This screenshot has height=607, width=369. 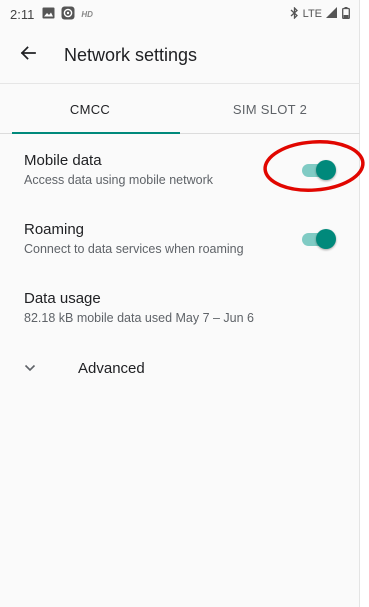 I want to click on mobile-data-summary: Access data using mobile network, so click(x=118, y=180).